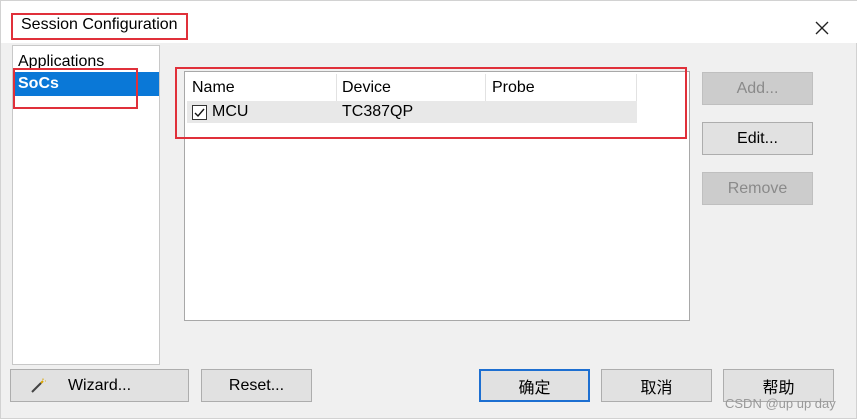  Describe the element at coordinates (410, 87) in the screenshot. I see `column-header-device: Device` at that location.